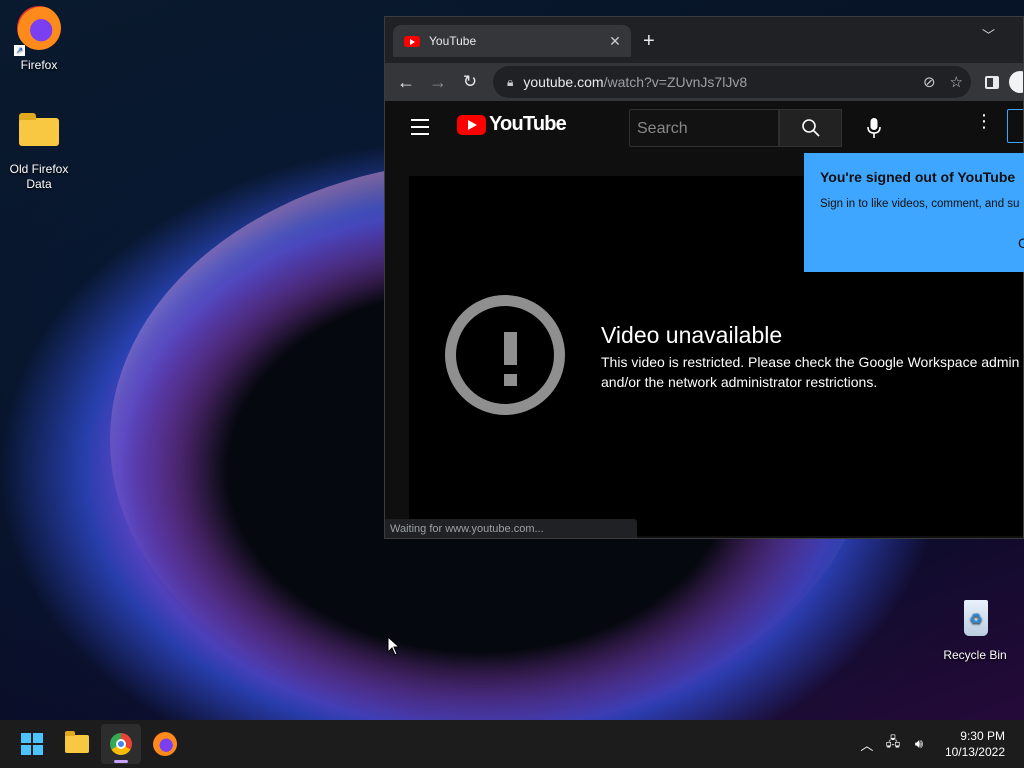 This screenshot has width=1024, height=768. I want to click on bookmark-star-icon: ☆, so click(956, 82).